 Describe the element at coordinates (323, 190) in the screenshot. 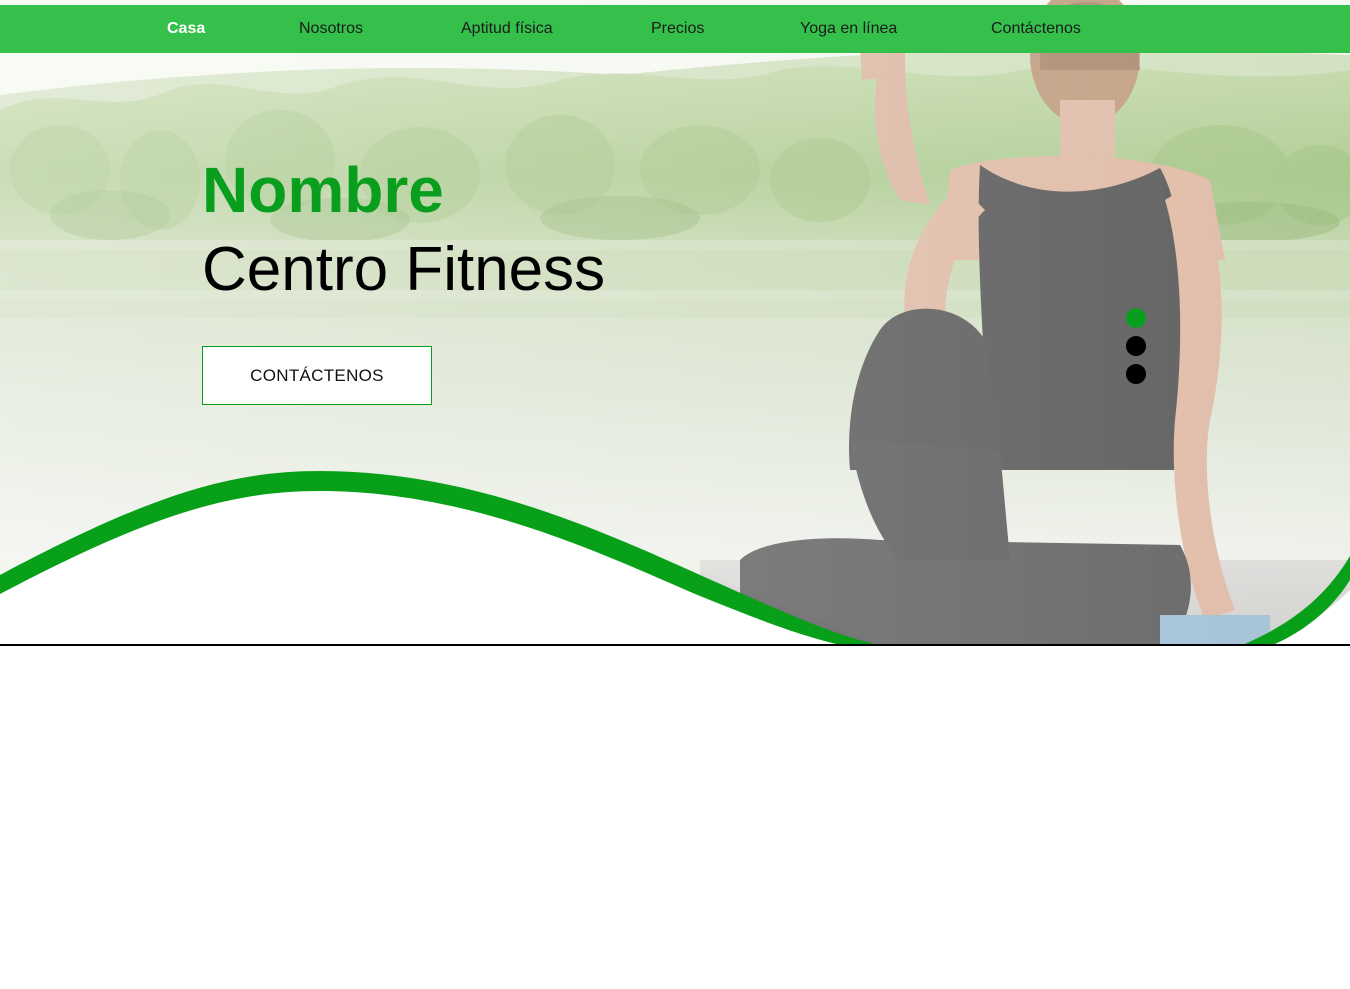

I see `hero-title-brand: Nombre` at that location.